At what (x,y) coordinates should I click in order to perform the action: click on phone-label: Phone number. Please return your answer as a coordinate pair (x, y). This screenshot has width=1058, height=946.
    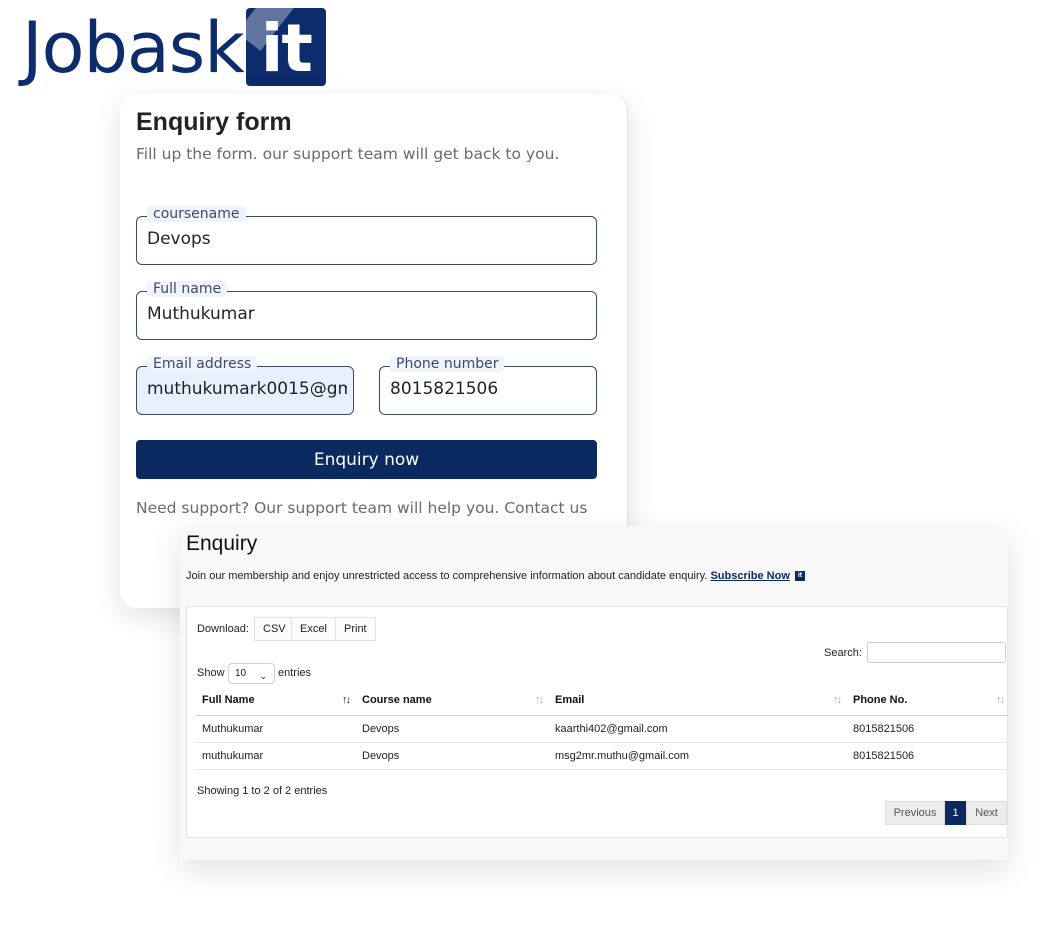
    Looking at the image, I should click on (447, 364).